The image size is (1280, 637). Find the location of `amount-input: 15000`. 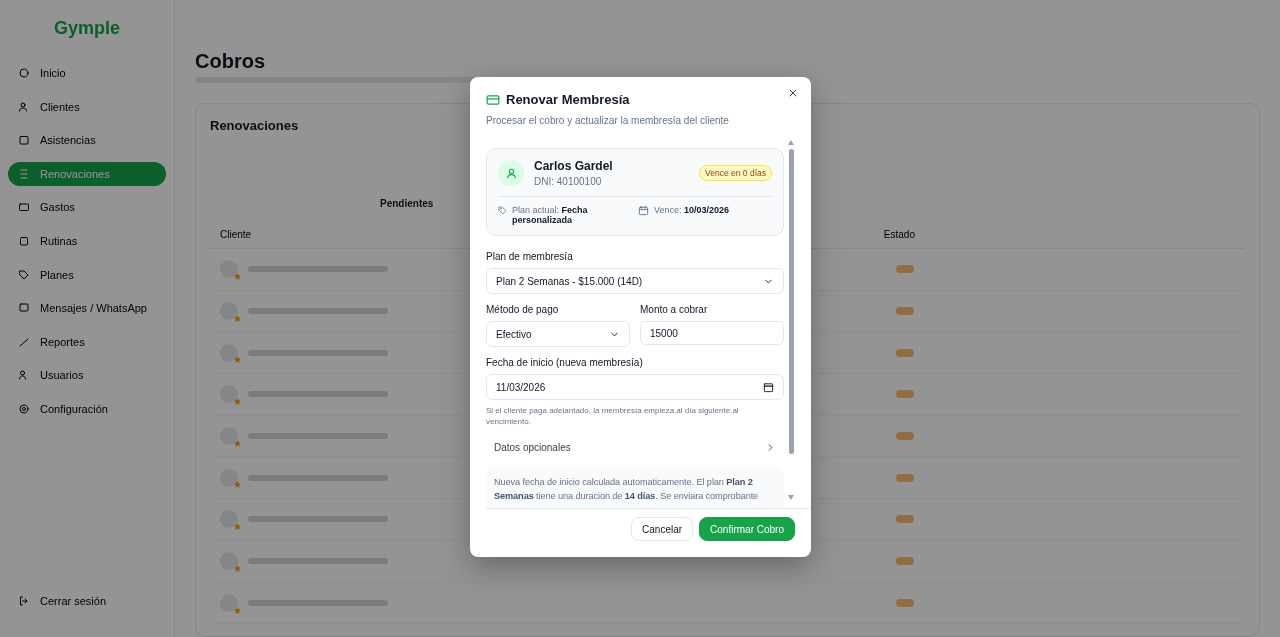

amount-input: 15000 is located at coordinates (712, 333).